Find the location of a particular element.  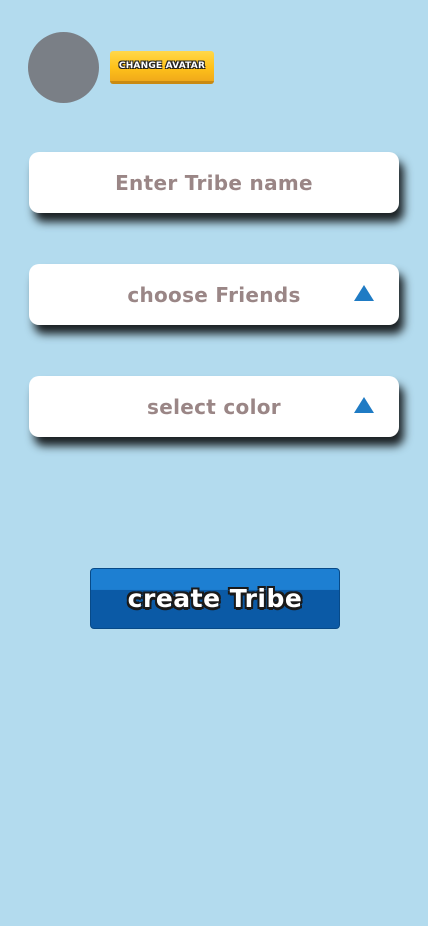

create-tribe-button: create Tribe is located at coordinates (215, 598).